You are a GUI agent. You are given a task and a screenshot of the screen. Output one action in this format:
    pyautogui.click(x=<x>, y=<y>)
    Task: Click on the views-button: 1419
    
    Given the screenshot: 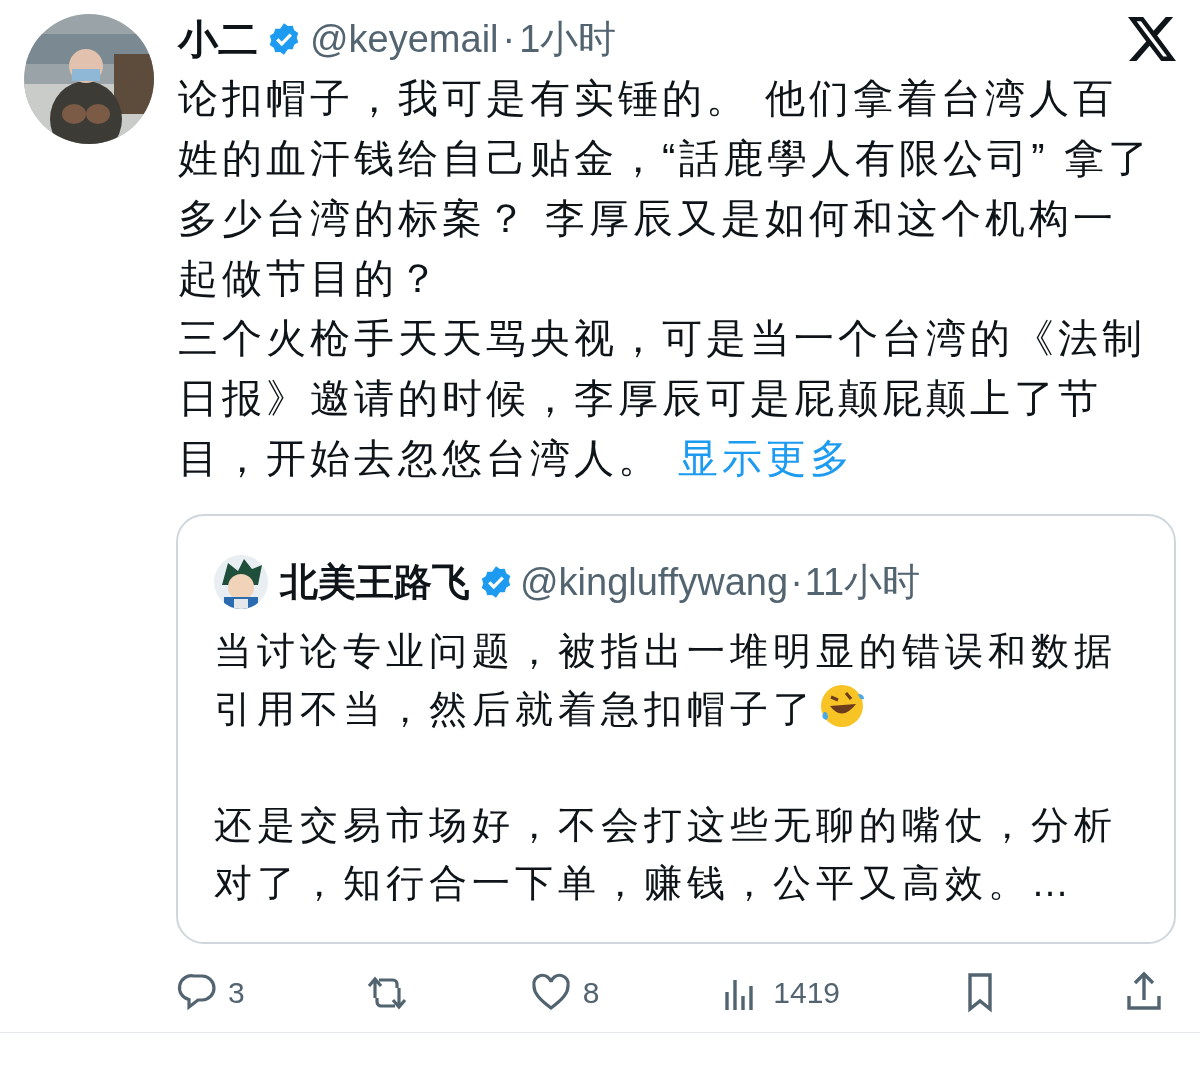 What is the action you would take?
    pyautogui.click(x=780, y=992)
    